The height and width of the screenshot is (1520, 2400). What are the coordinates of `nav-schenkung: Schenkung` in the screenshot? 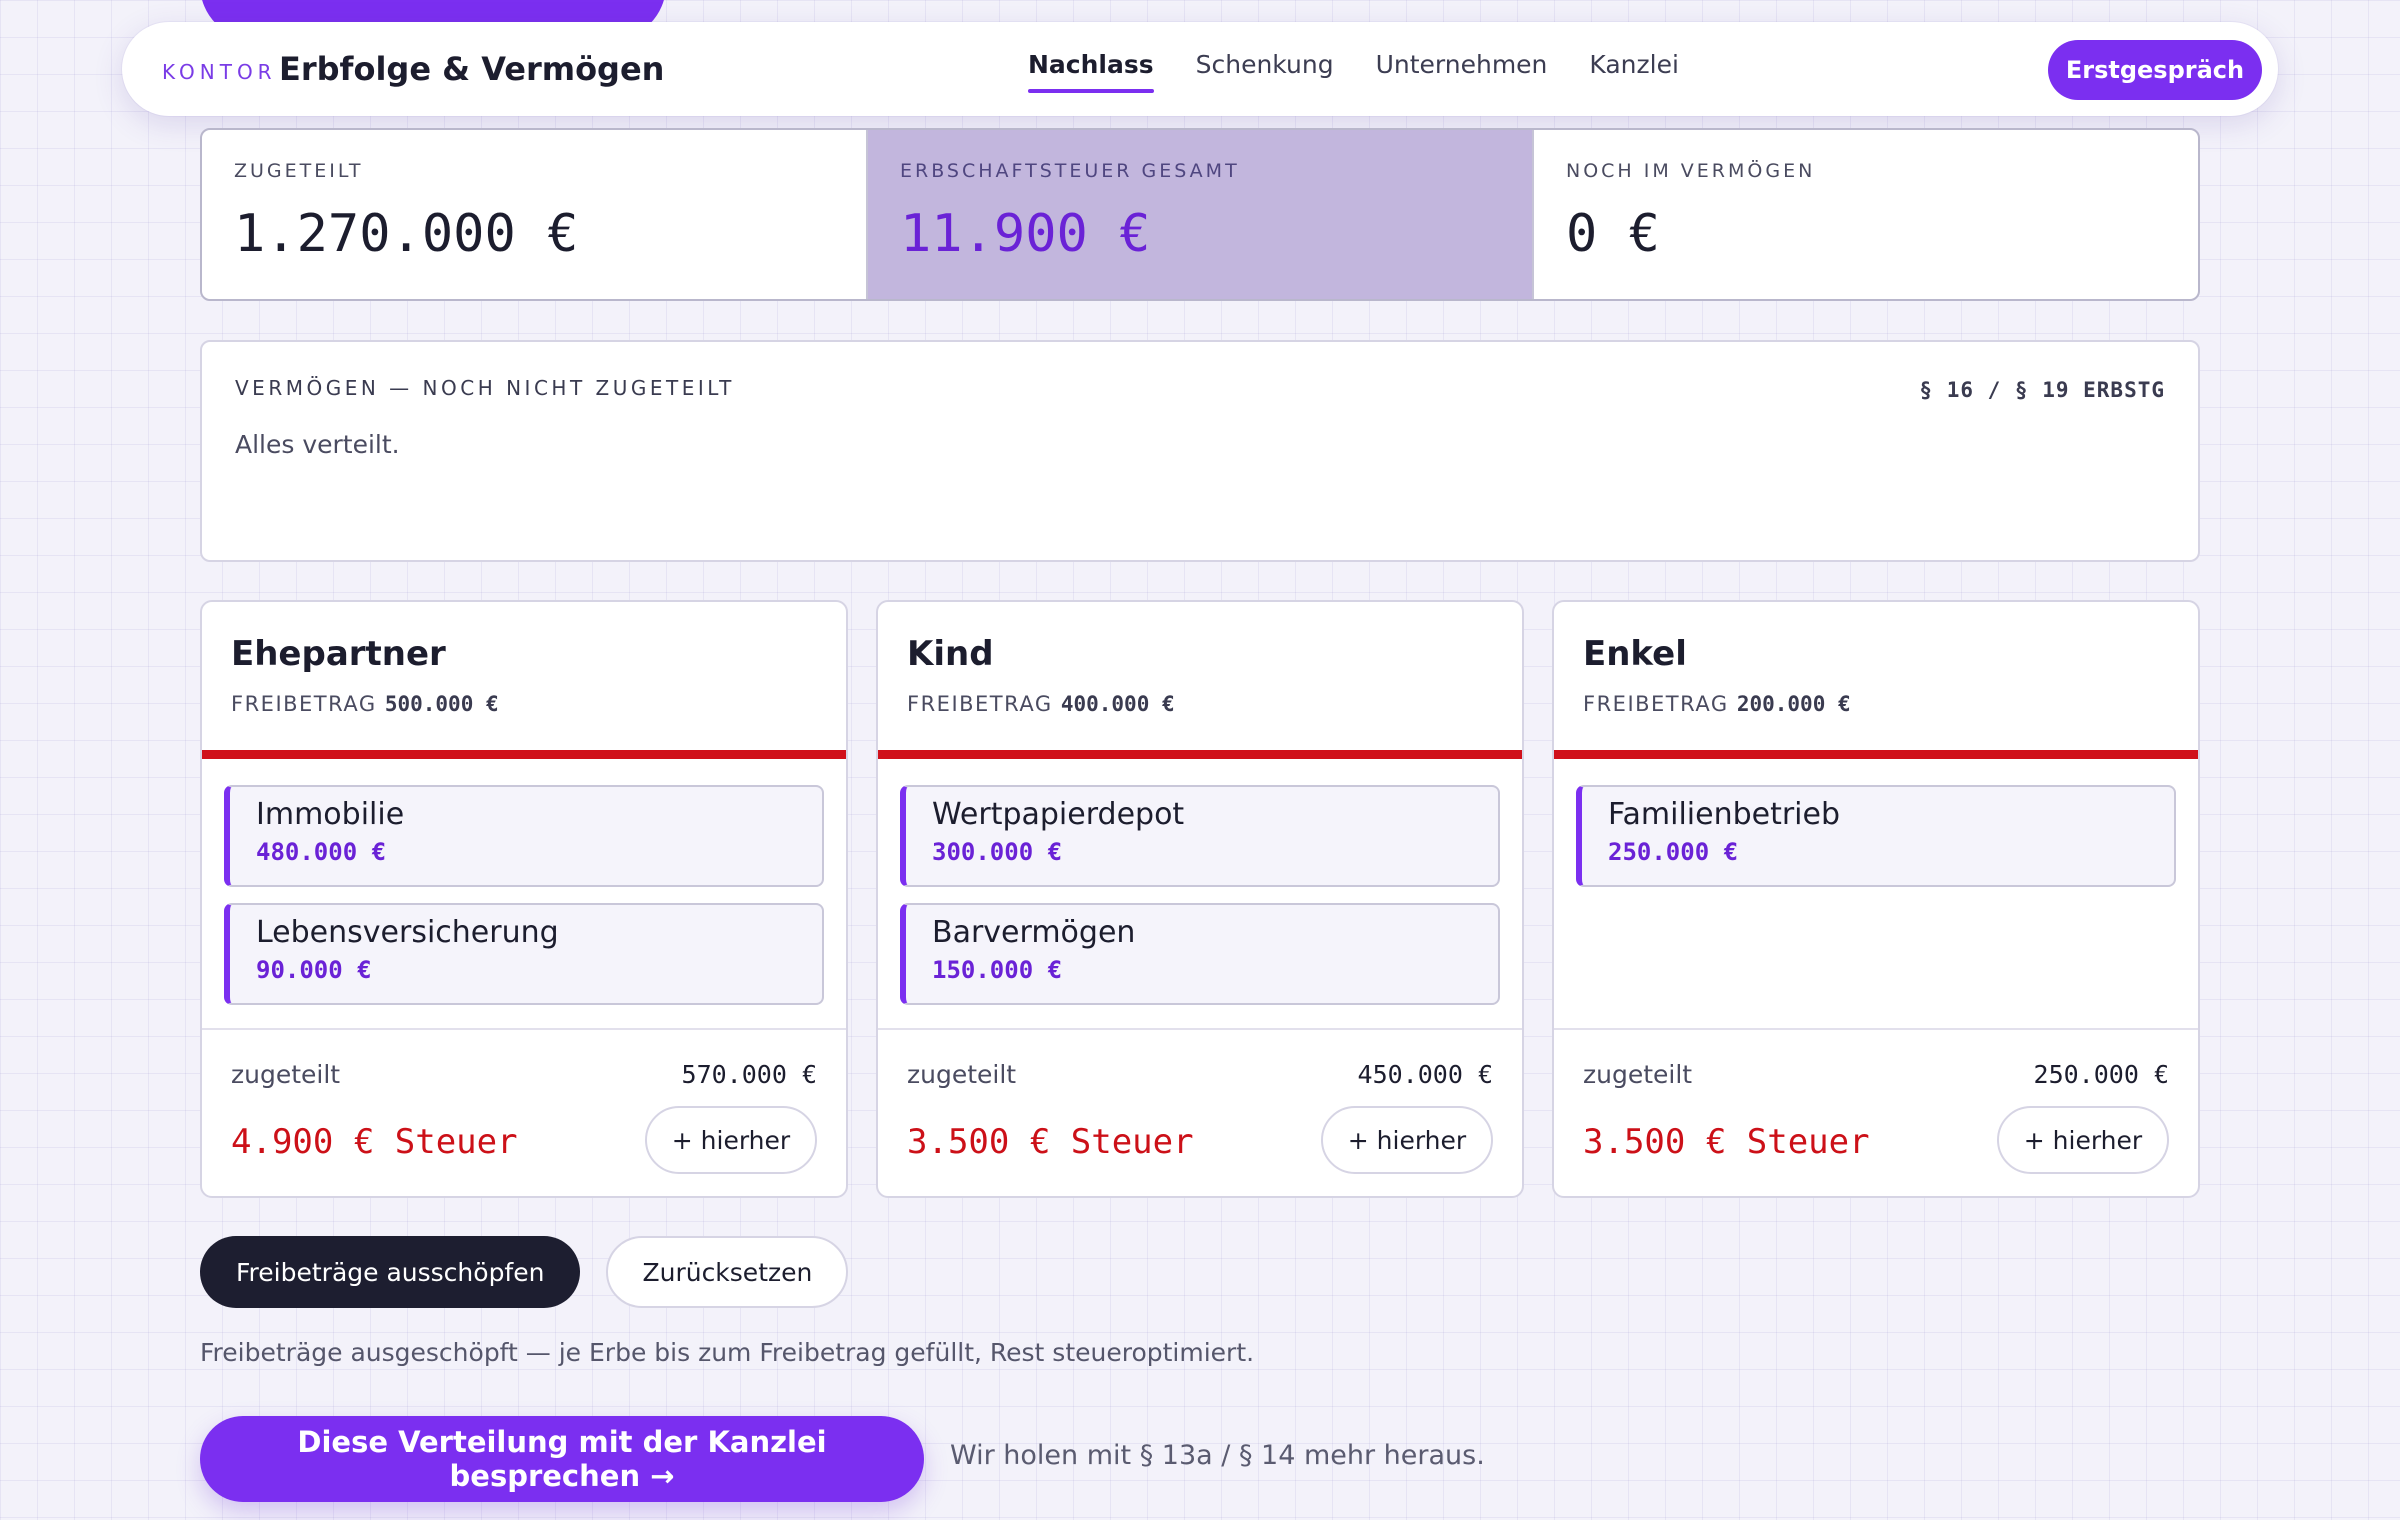 It's located at (1265, 71).